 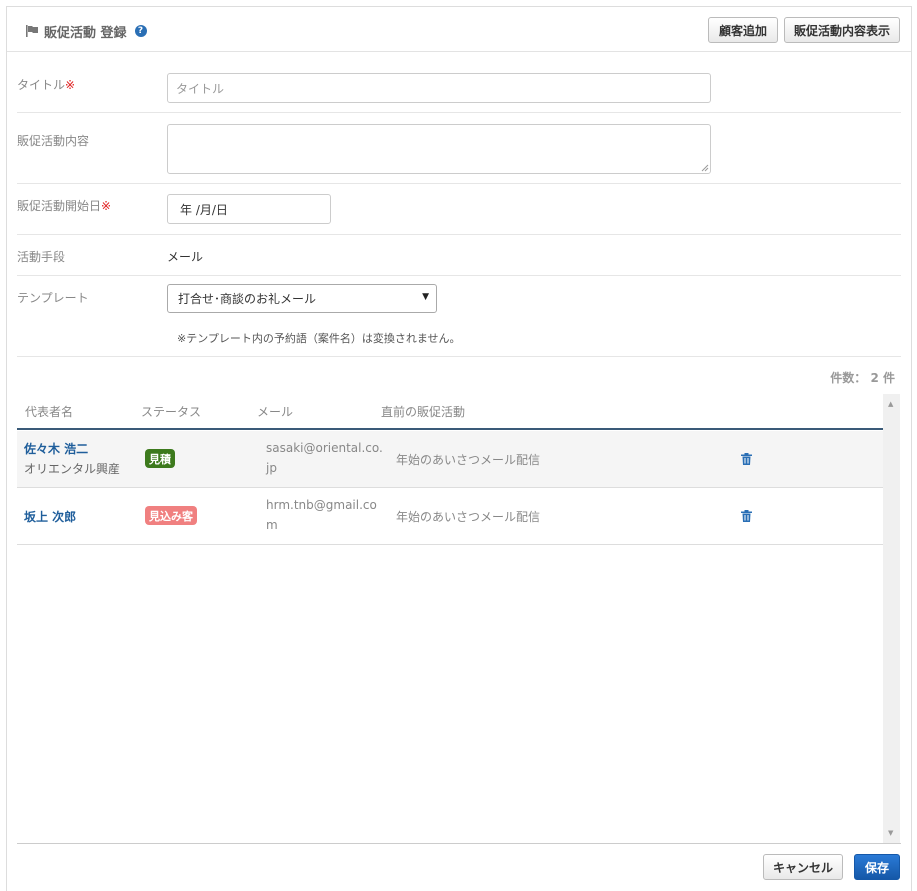 I want to click on content-label: 販促活動内容, so click(x=53, y=141).